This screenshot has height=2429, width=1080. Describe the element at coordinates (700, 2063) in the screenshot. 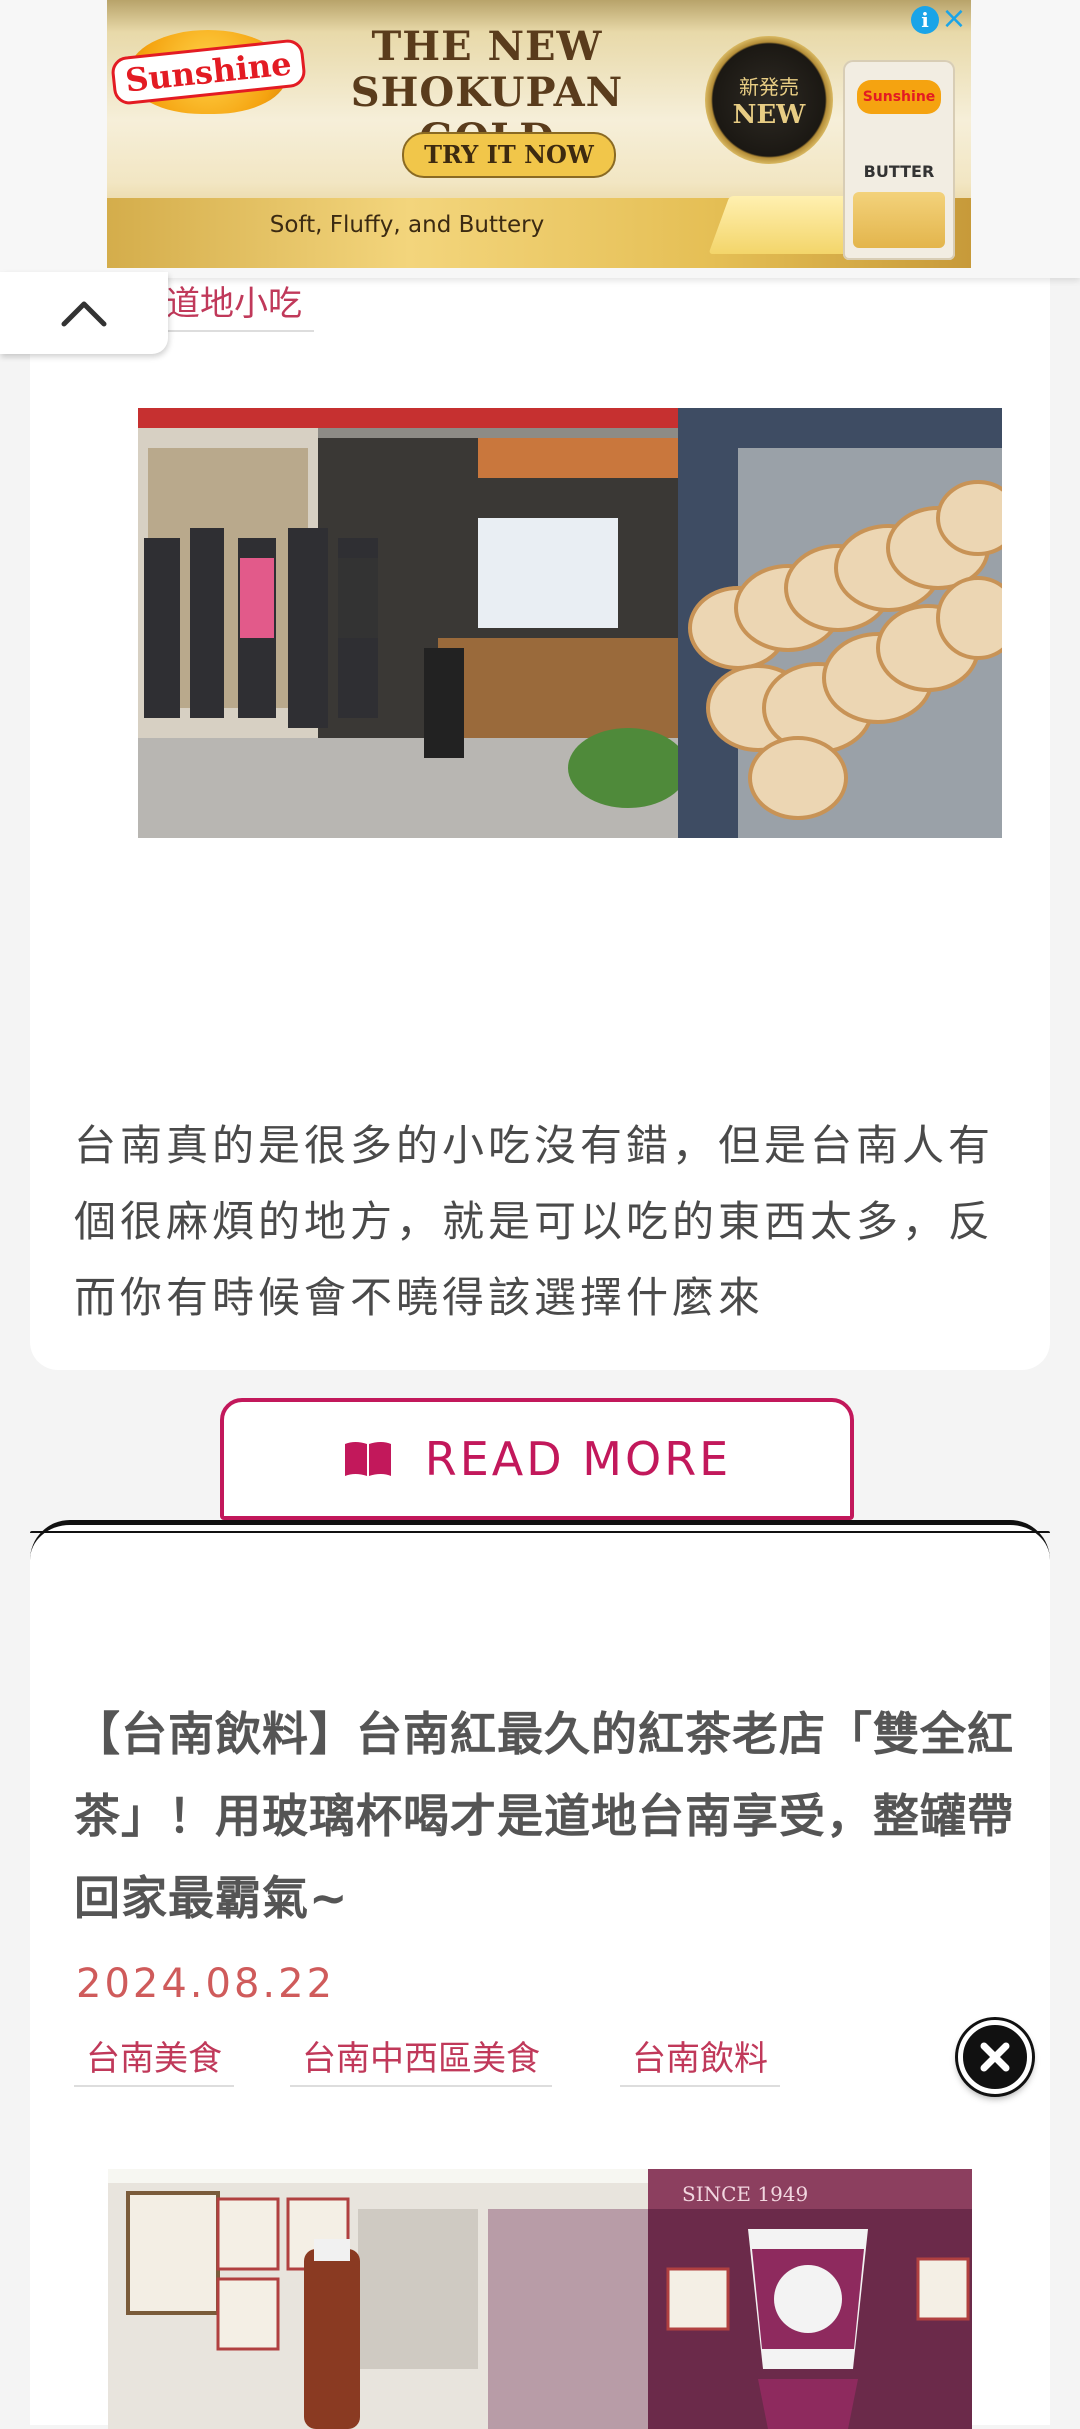

I see `tag-tainan-drinks: 台南飲料` at that location.